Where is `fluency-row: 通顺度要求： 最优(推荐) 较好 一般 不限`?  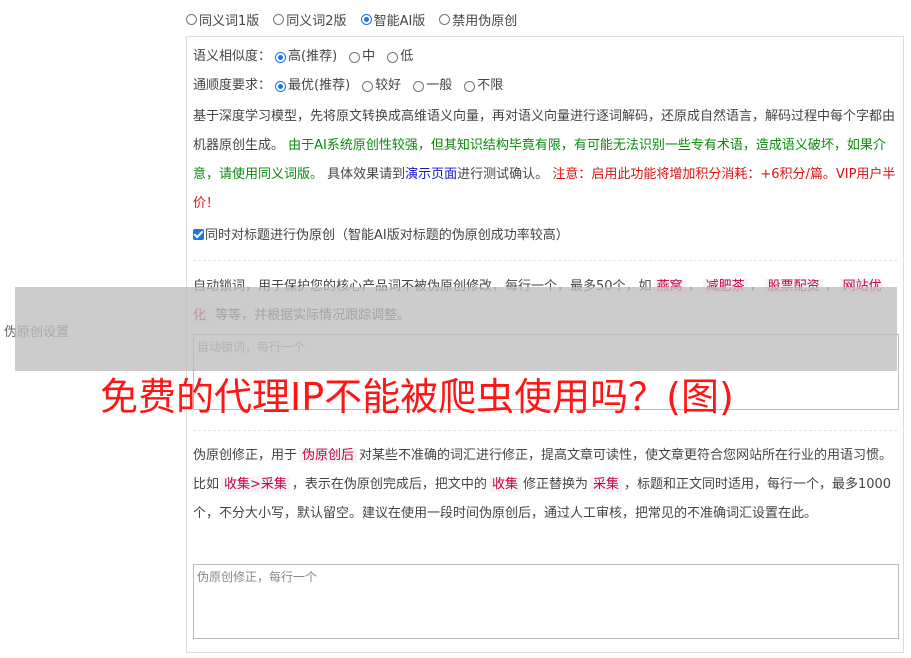 fluency-row: 通顺度要求： 最优(推荐) 较好 一般 不限 is located at coordinates (545, 86).